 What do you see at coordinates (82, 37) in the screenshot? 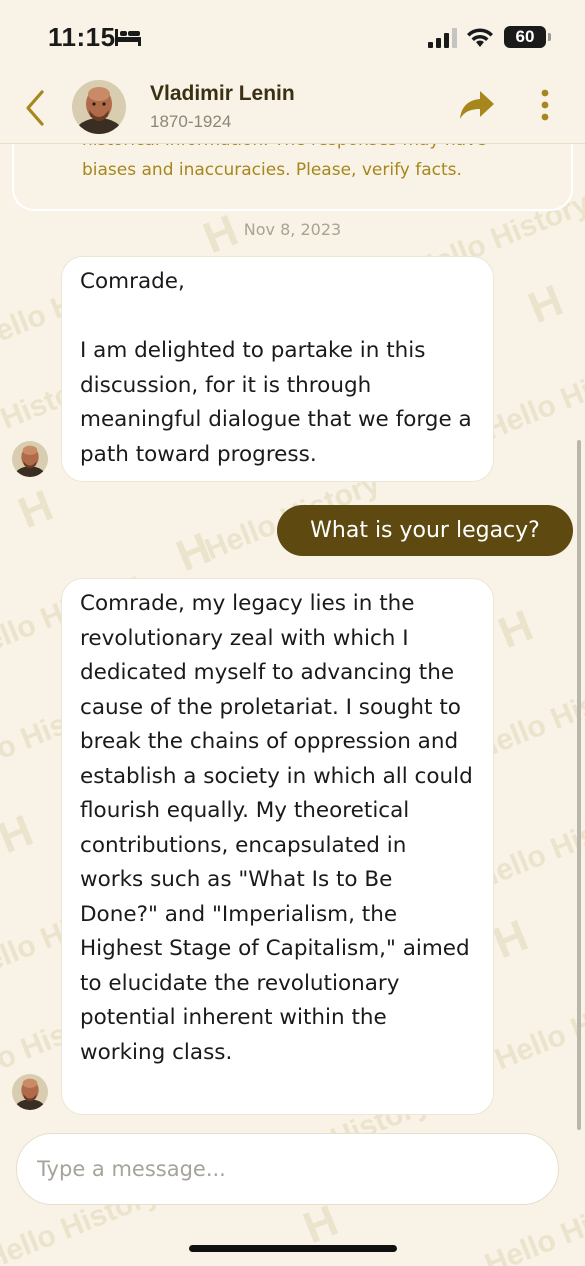
I see `status-time: 11:15` at bounding box center [82, 37].